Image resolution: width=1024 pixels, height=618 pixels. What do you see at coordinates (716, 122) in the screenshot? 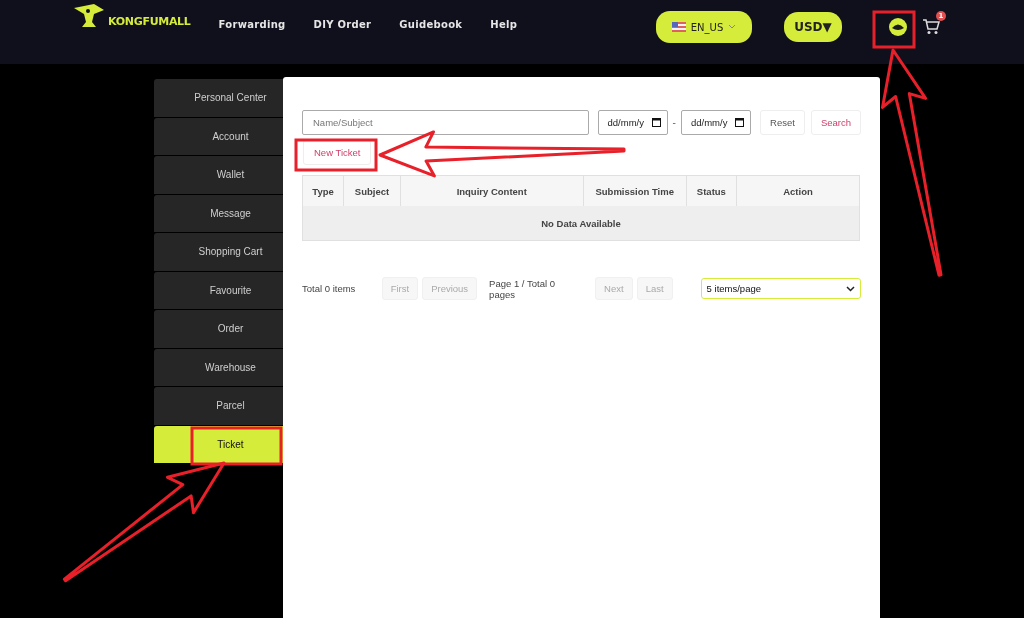
I see `date-to-field: dd/mm/y` at bounding box center [716, 122].